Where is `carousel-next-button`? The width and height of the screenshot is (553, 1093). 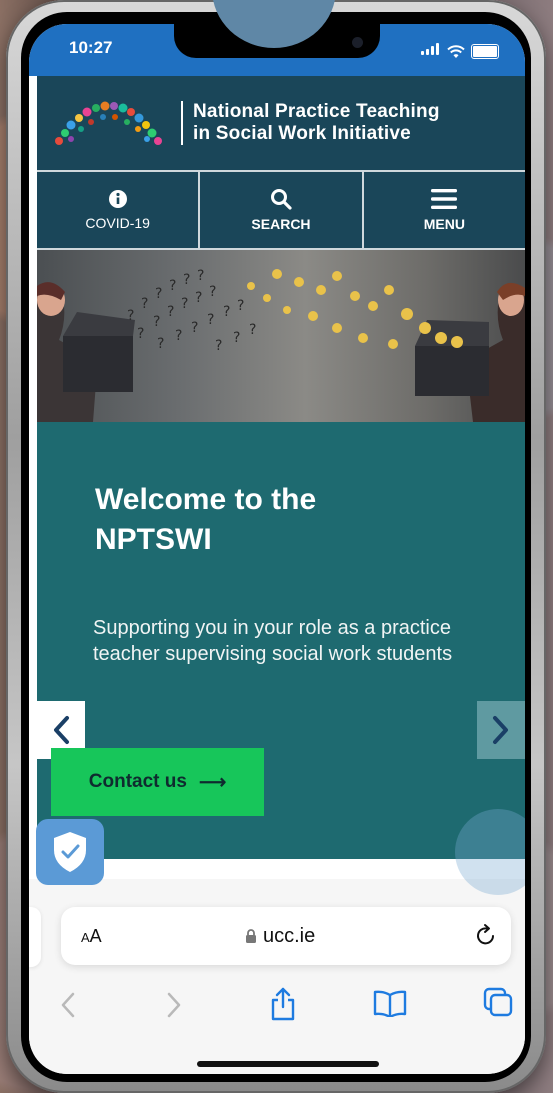
carousel-next-button is located at coordinates (501, 730).